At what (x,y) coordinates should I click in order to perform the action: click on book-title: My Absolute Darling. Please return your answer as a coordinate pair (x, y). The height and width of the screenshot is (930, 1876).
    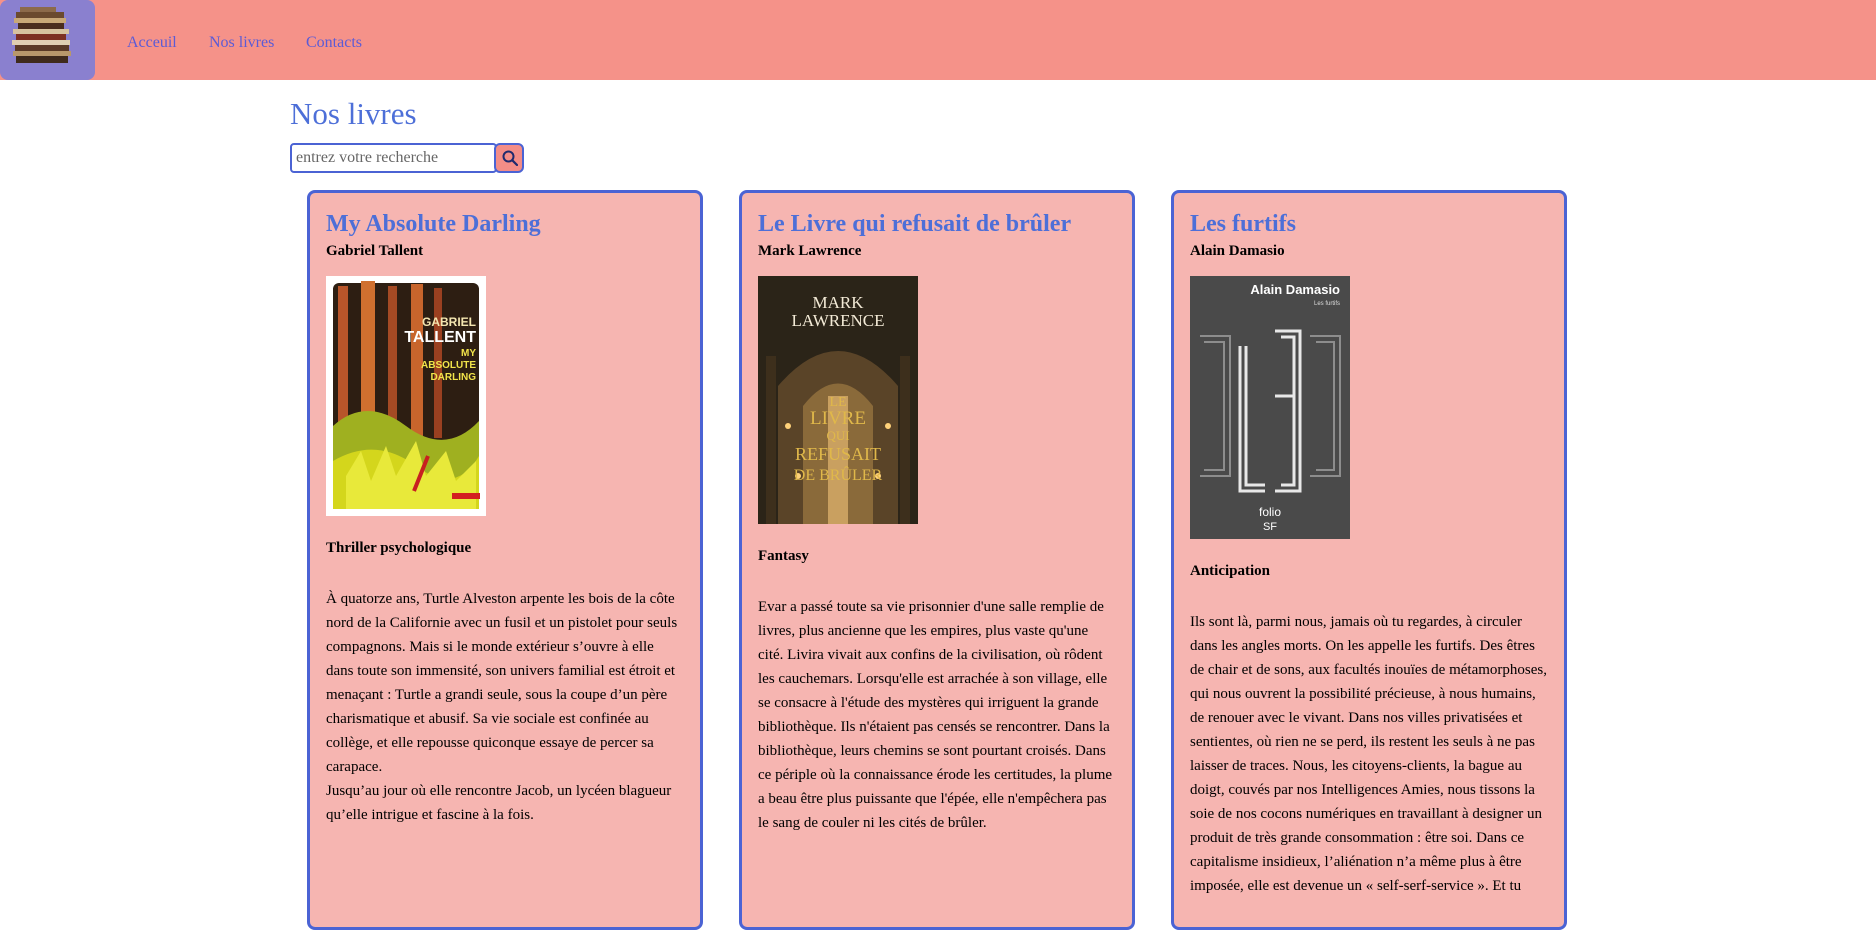
    Looking at the image, I should click on (505, 224).